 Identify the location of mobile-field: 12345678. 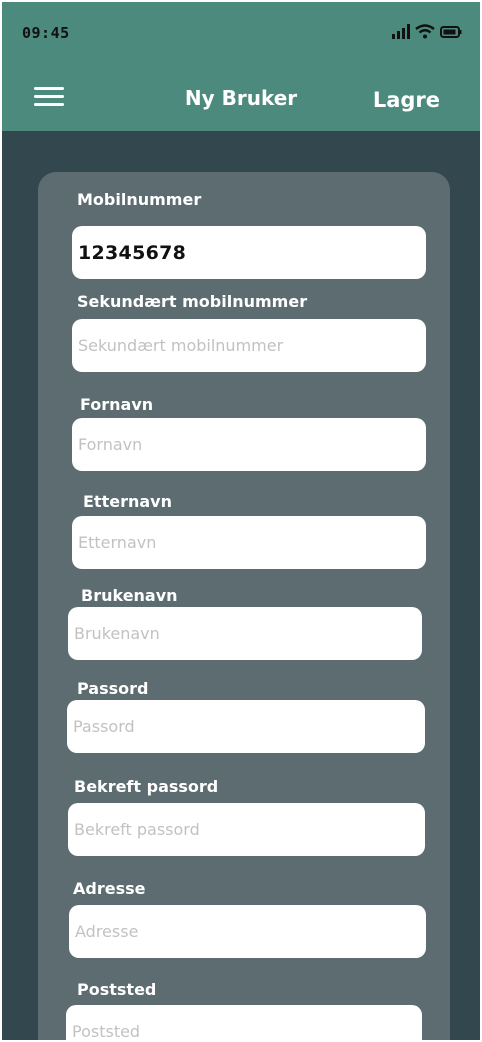
(249, 252).